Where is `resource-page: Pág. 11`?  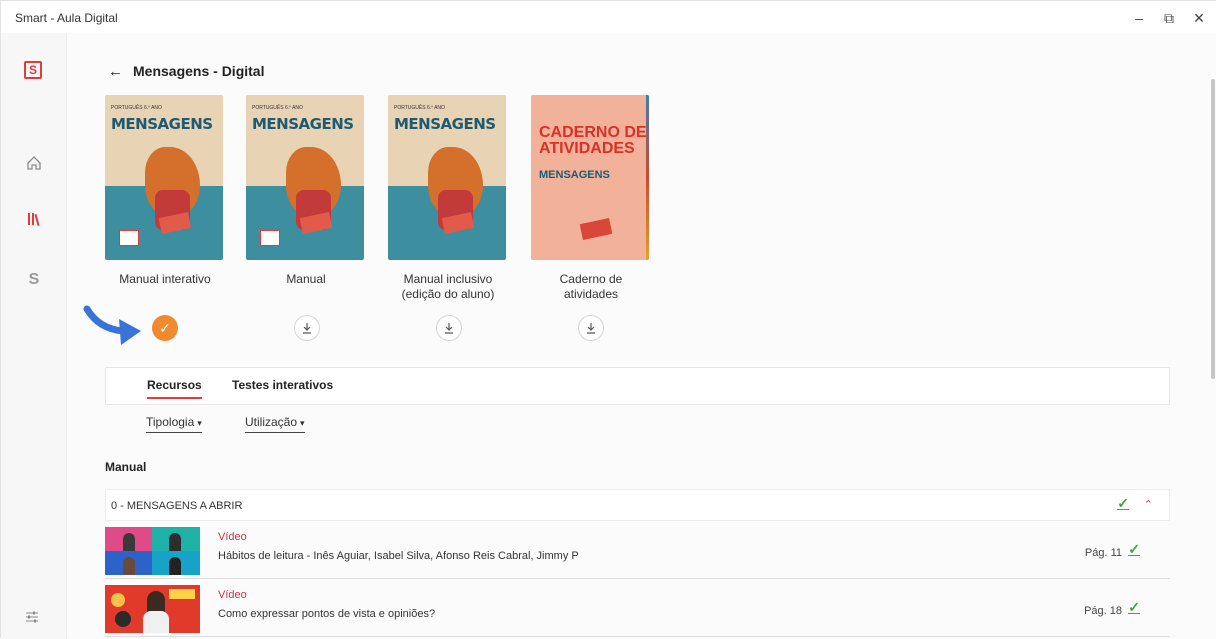 resource-page: Pág. 11 is located at coordinates (1103, 553).